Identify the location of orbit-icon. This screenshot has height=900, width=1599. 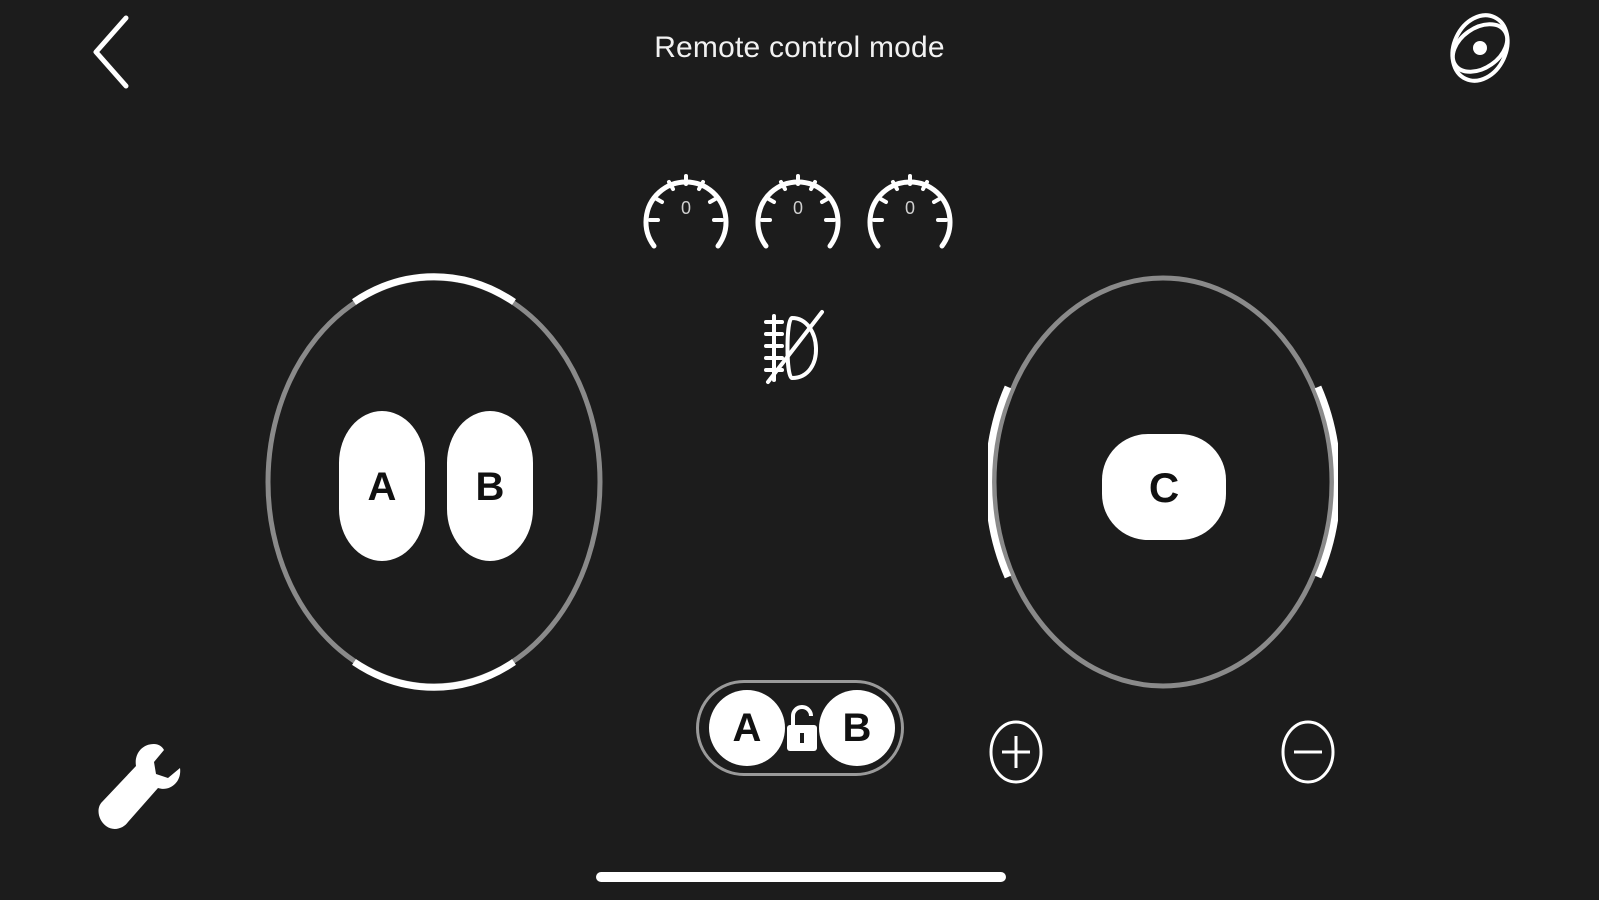
(1480, 48).